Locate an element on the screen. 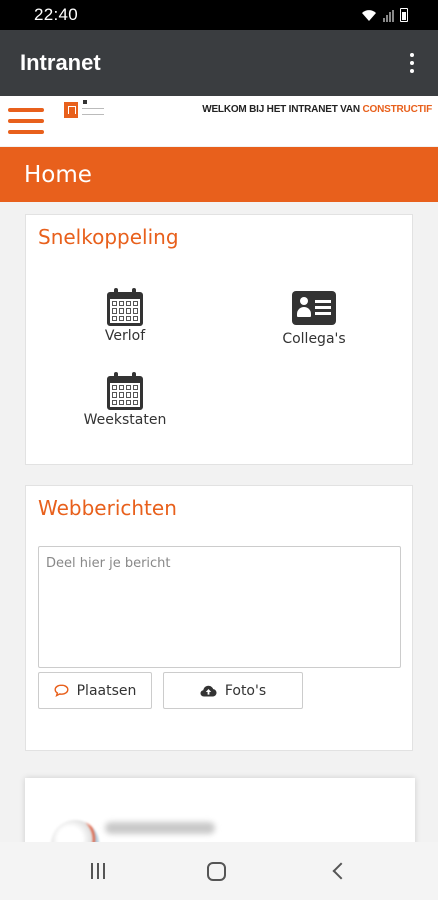 The image size is (438, 900). back-icon is located at coordinates (341, 871).